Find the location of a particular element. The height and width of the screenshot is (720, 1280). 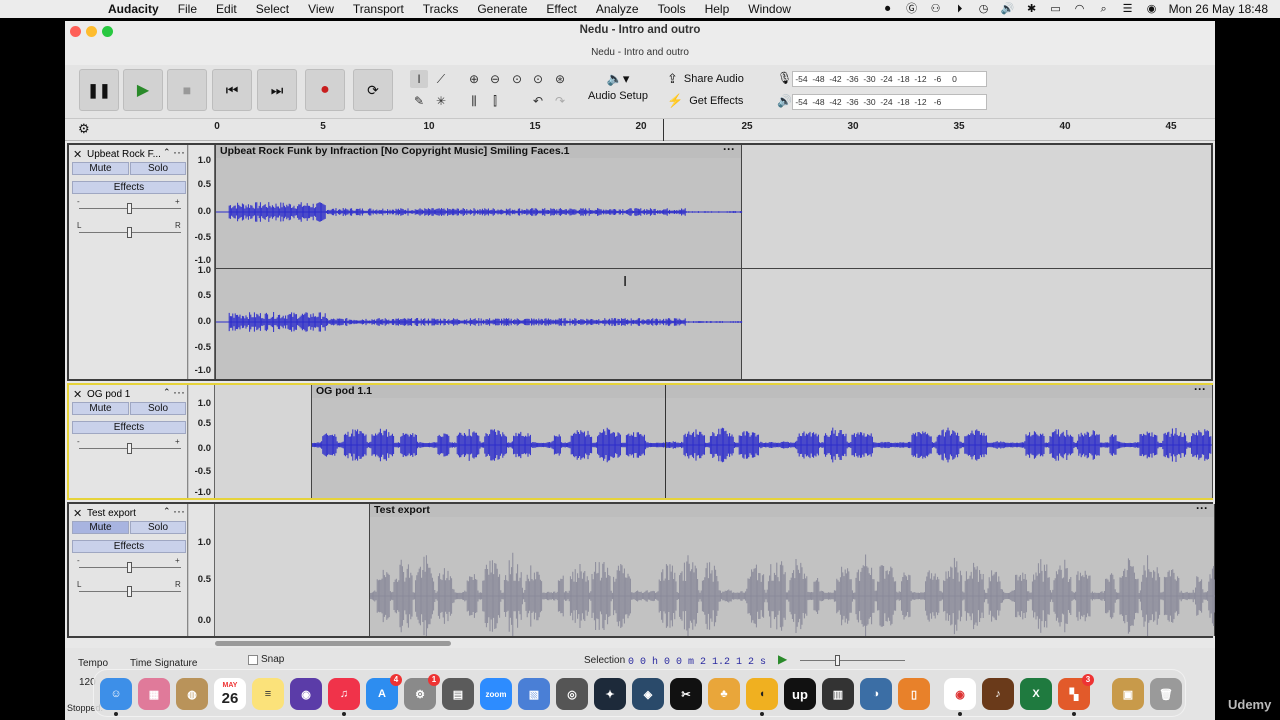

audio-setup-button: 🔈▾ Audio Setup is located at coordinates (618, 91).